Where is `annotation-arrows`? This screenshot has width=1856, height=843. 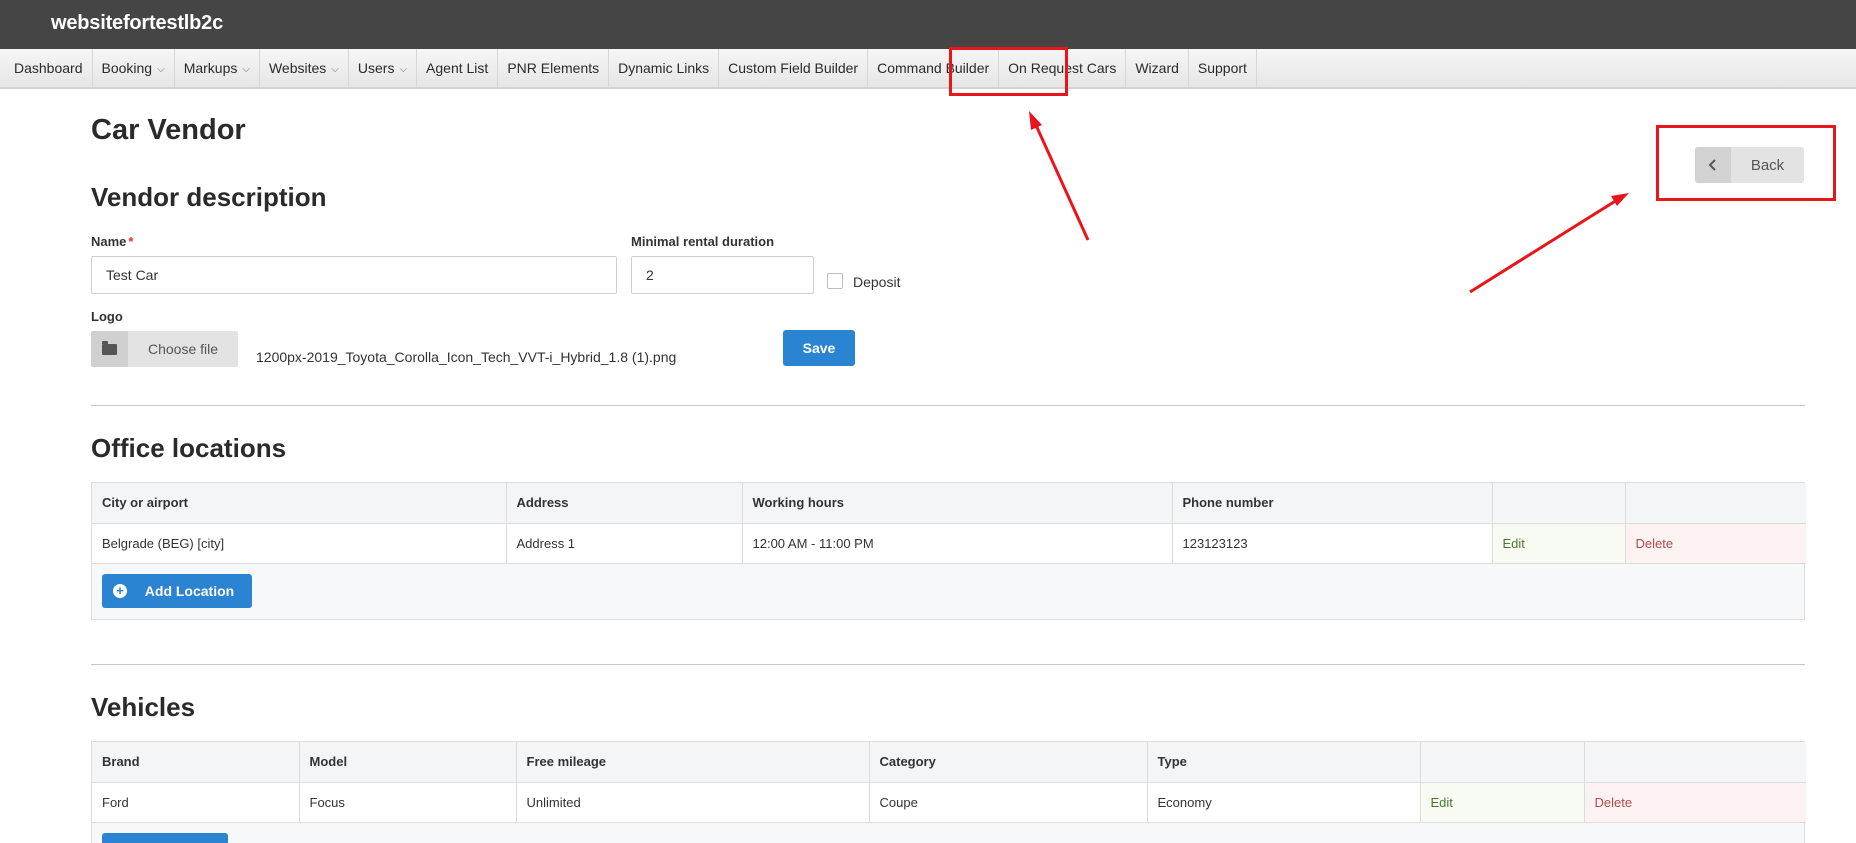 annotation-arrows is located at coordinates (1329, 202).